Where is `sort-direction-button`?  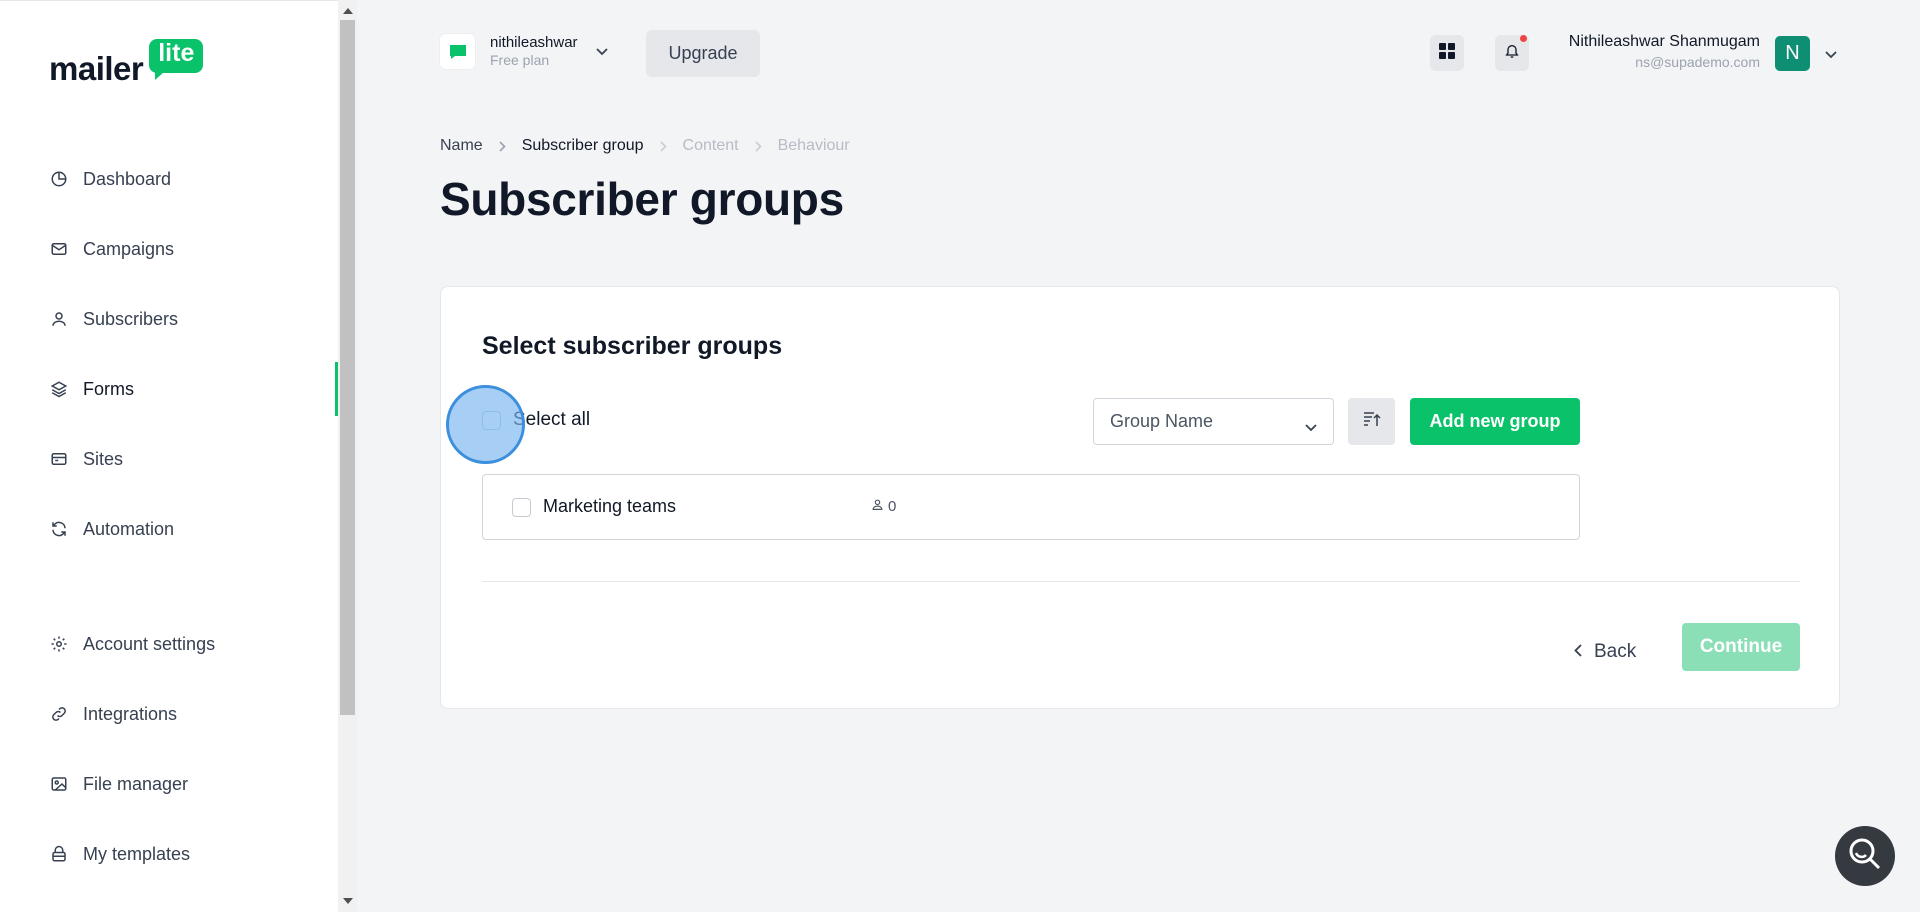
sort-direction-button is located at coordinates (1371, 421).